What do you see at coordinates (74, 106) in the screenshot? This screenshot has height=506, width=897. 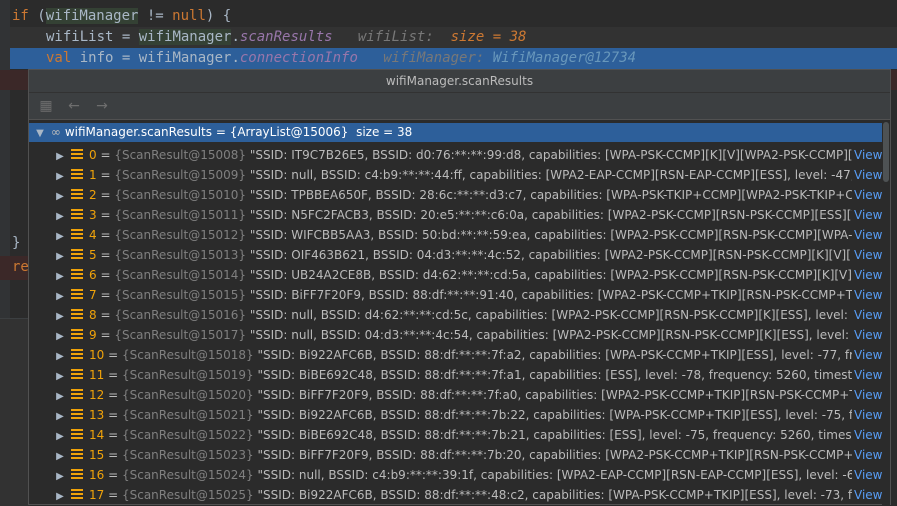 I see `back-arrow-icon: ←` at bounding box center [74, 106].